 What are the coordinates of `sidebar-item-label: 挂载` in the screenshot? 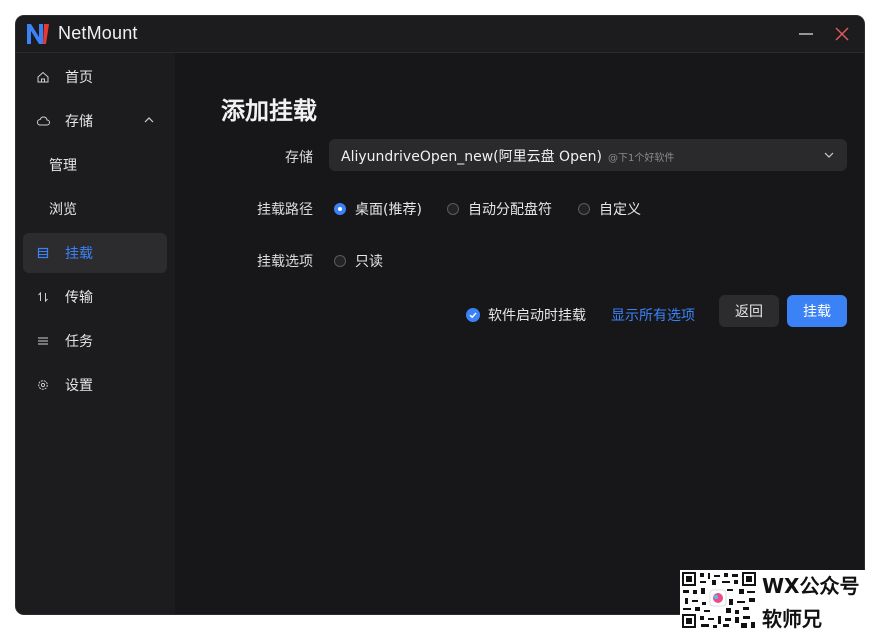 It's located at (79, 254).